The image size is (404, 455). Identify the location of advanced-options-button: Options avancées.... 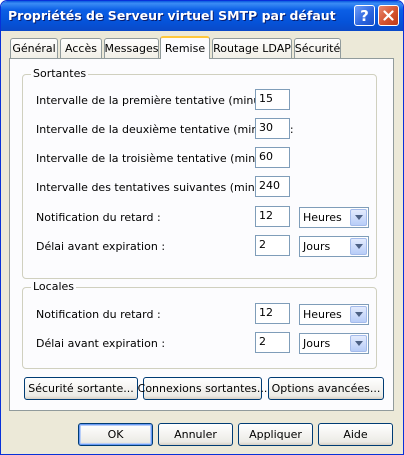
(326, 388).